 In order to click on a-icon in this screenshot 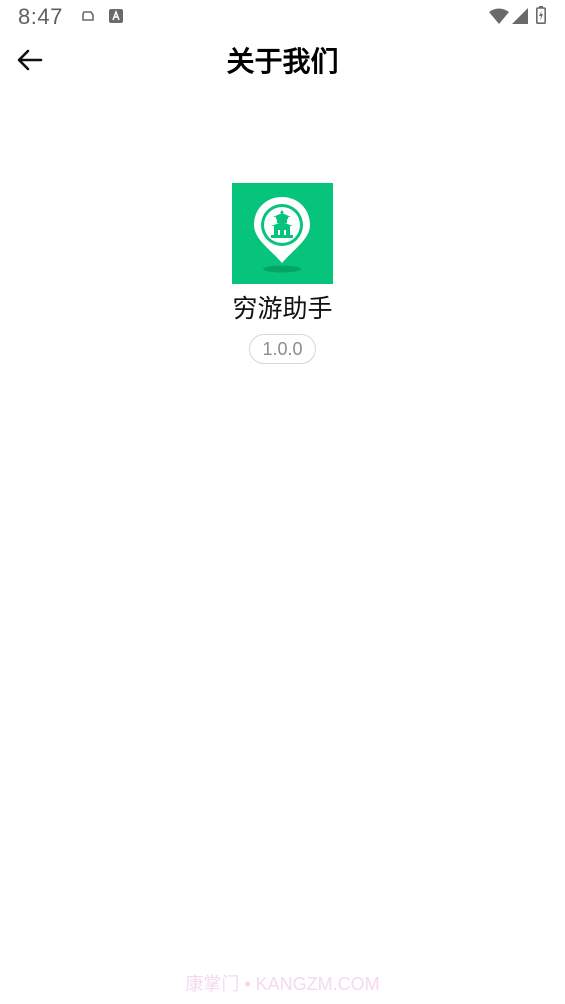, I will do `click(116, 18)`.